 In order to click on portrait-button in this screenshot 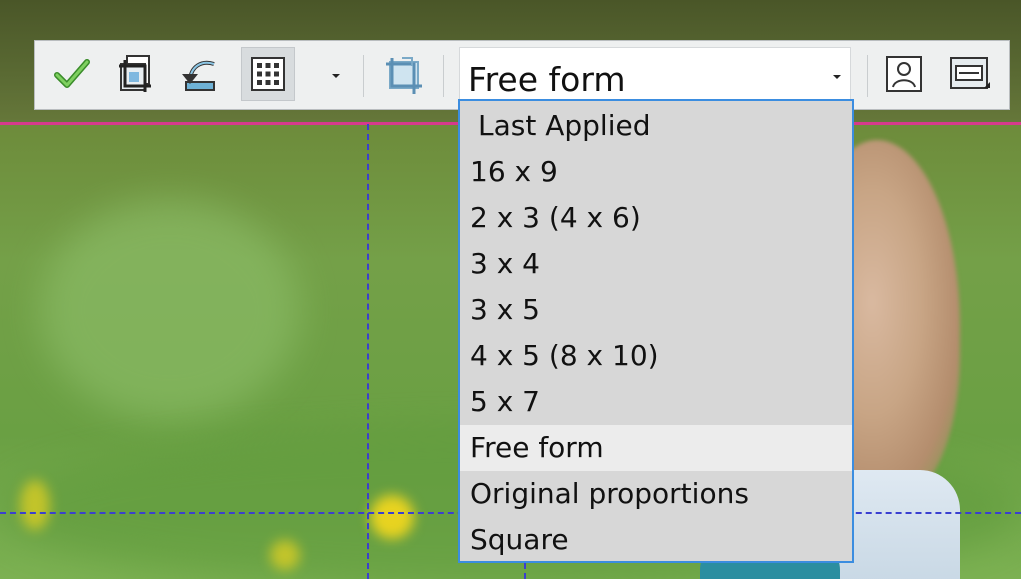, I will do `click(904, 74)`.